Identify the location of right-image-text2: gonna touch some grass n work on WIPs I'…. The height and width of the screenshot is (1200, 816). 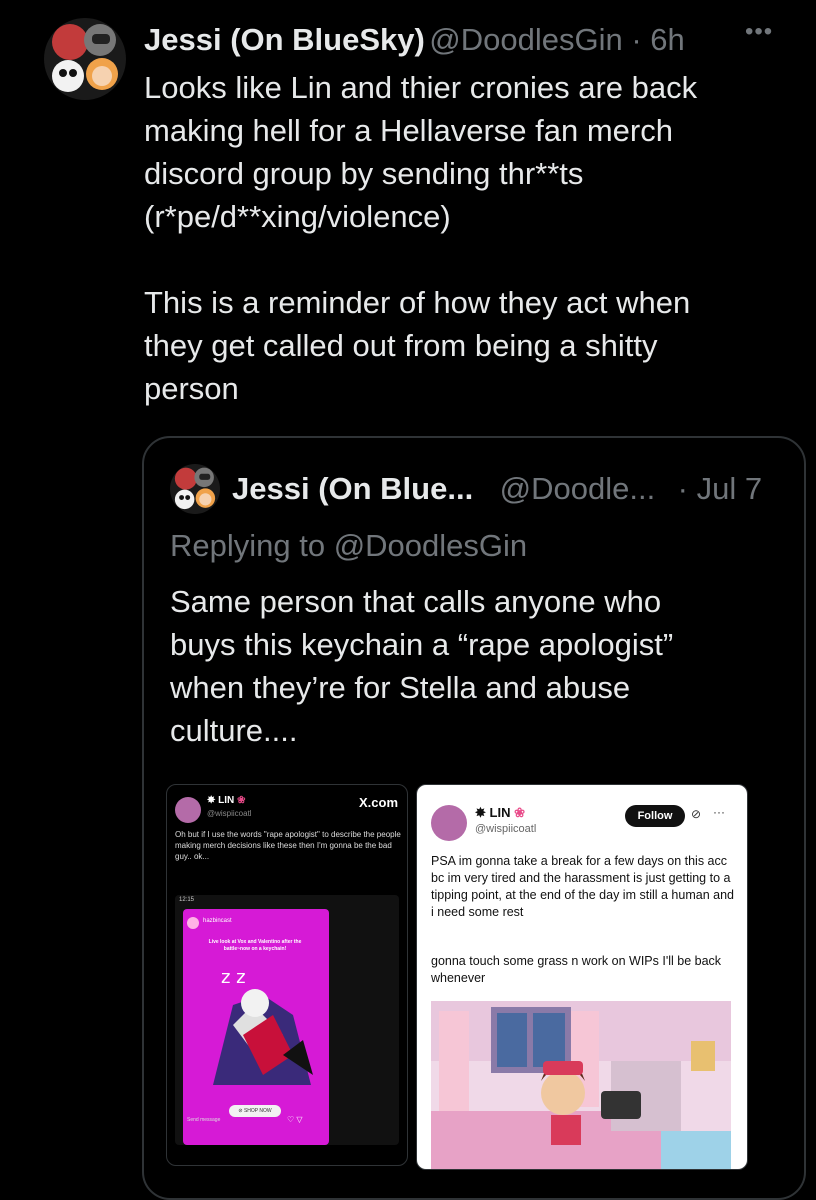
(576, 969).